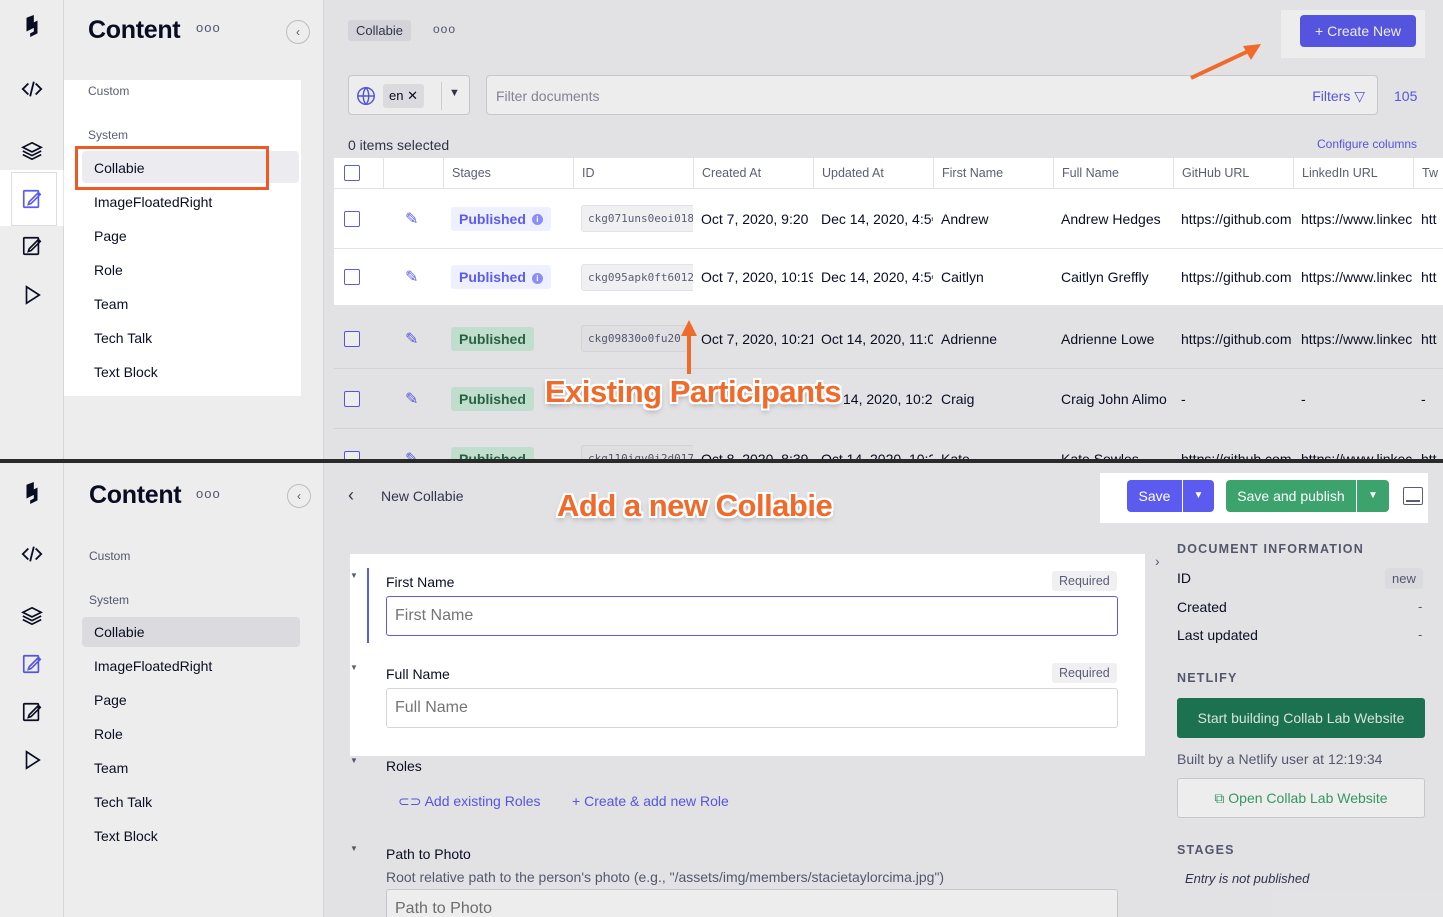  What do you see at coordinates (757, 218) in the screenshot?
I see `created-cell: Oct 7, 2020, 9:20 I` at bounding box center [757, 218].